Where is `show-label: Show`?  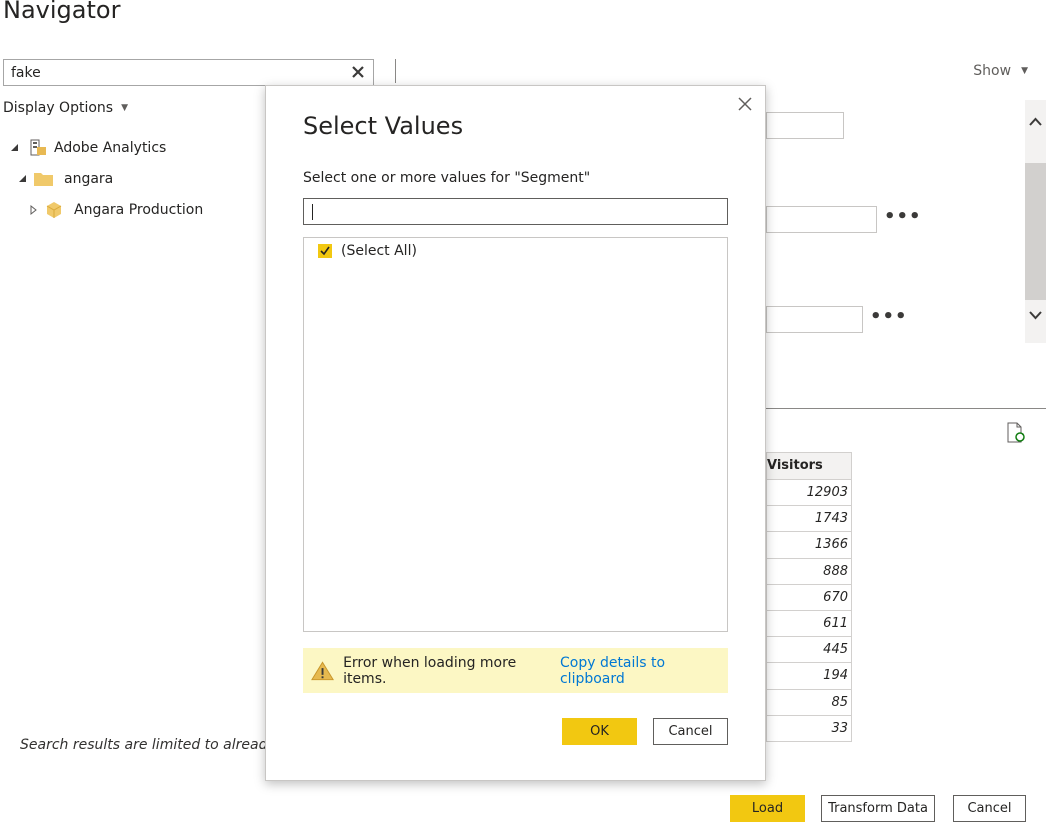
show-label: Show is located at coordinates (992, 71).